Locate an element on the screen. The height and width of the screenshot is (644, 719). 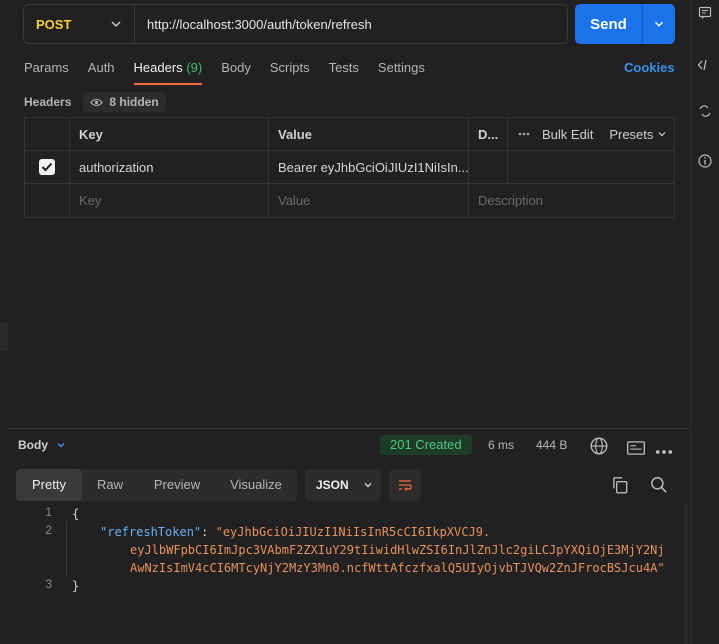
tab-visualize: Visualize is located at coordinates (256, 485).